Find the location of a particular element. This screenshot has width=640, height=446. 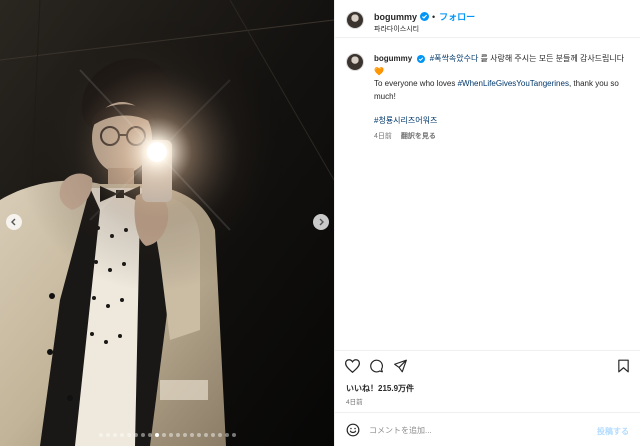

heart-icon is located at coordinates (352, 366).